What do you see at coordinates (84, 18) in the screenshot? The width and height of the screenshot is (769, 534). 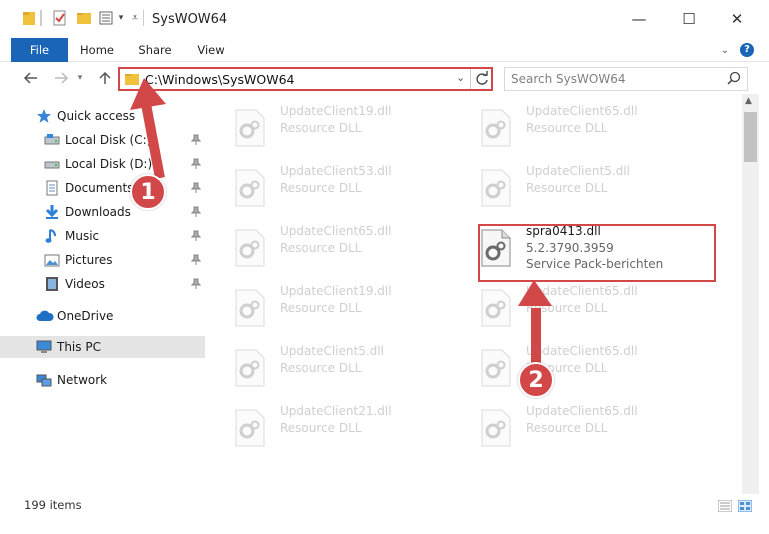 I see `new-folder-icon` at bounding box center [84, 18].